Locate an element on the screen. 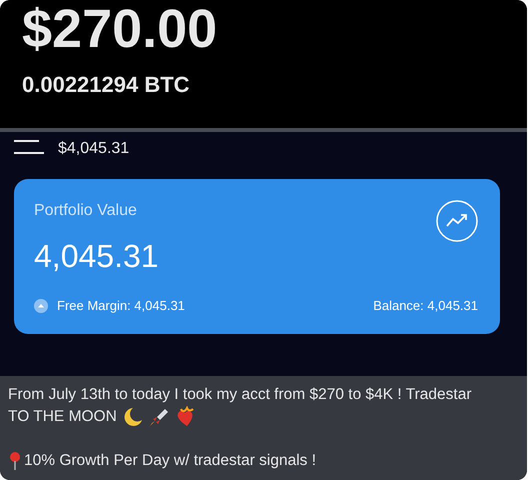 Image resolution: width=531 pixels, height=480 pixels. portfolio-value: 4,045.31 is located at coordinates (96, 256).